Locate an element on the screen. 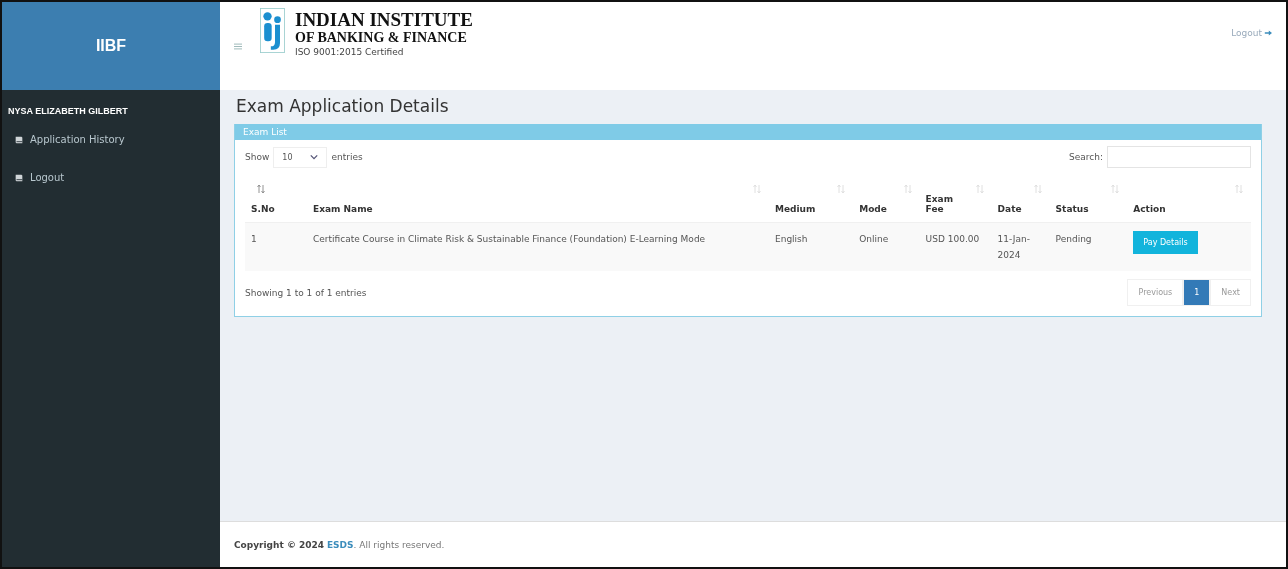  column-header: Medium is located at coordinates (811, 200).